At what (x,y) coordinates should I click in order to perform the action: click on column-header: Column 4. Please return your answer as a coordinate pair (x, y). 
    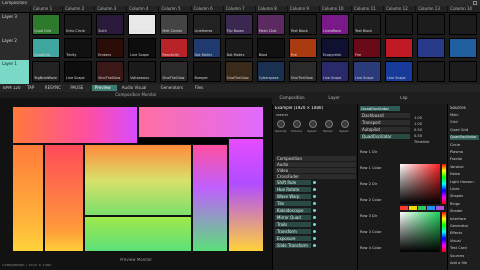
    Looking at the image, I should click on (142, 9).